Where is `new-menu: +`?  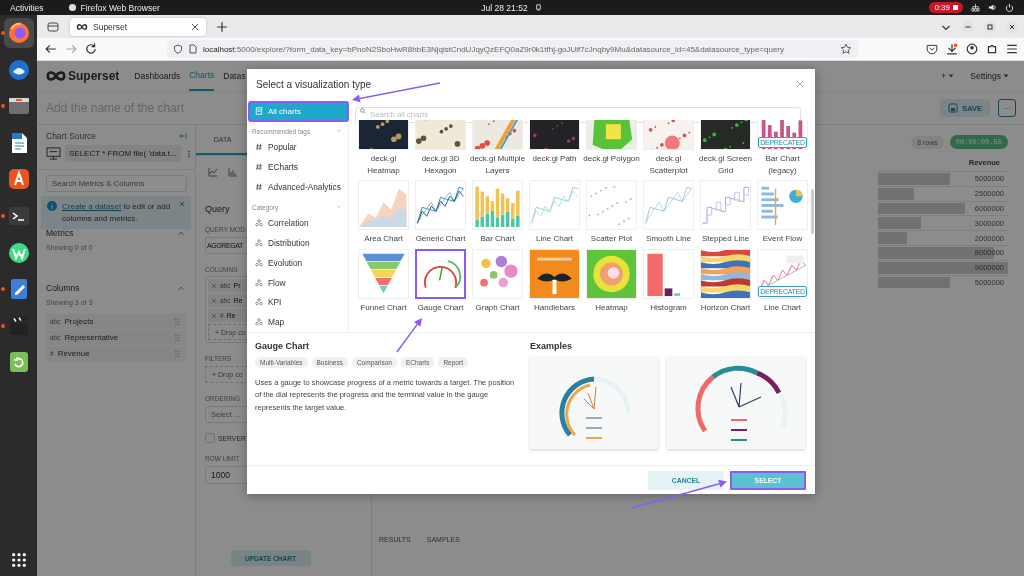
new-menu: + is located at coordinates (944, 76).